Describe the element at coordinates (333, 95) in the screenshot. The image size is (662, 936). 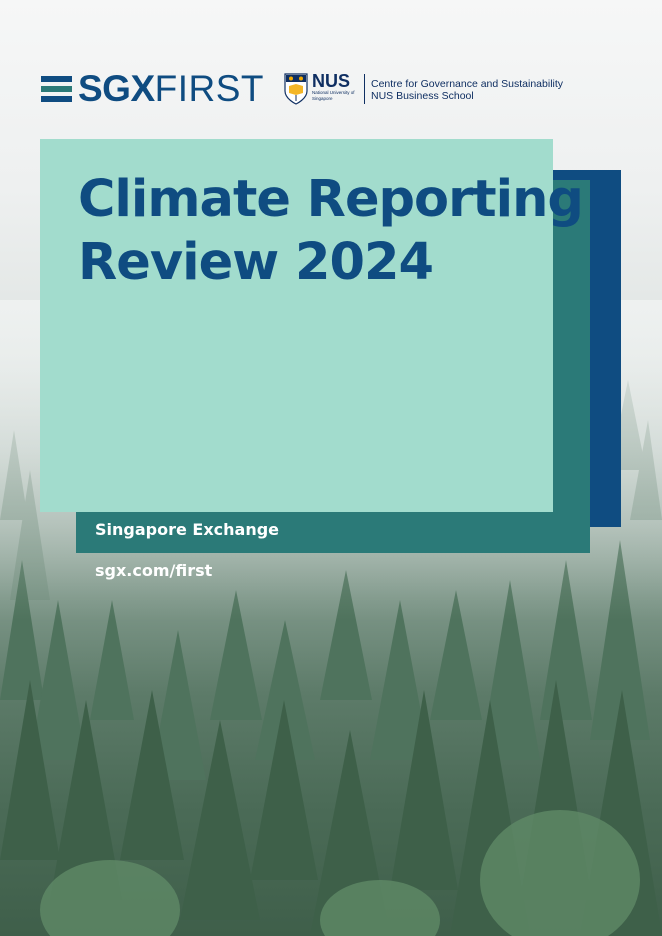
I see `nus-subtext: National University of Singapore` at that location.